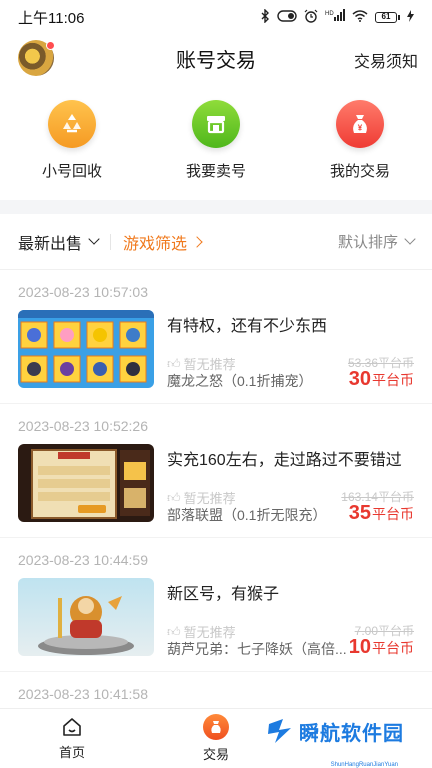 Image resolution: width=432 pixels, height=768 pixels. Describe the element at coordinates (216, 242) in the screenshot. I see `filter-bar: 最新出售 游戏筛选 默认排序` at that location.